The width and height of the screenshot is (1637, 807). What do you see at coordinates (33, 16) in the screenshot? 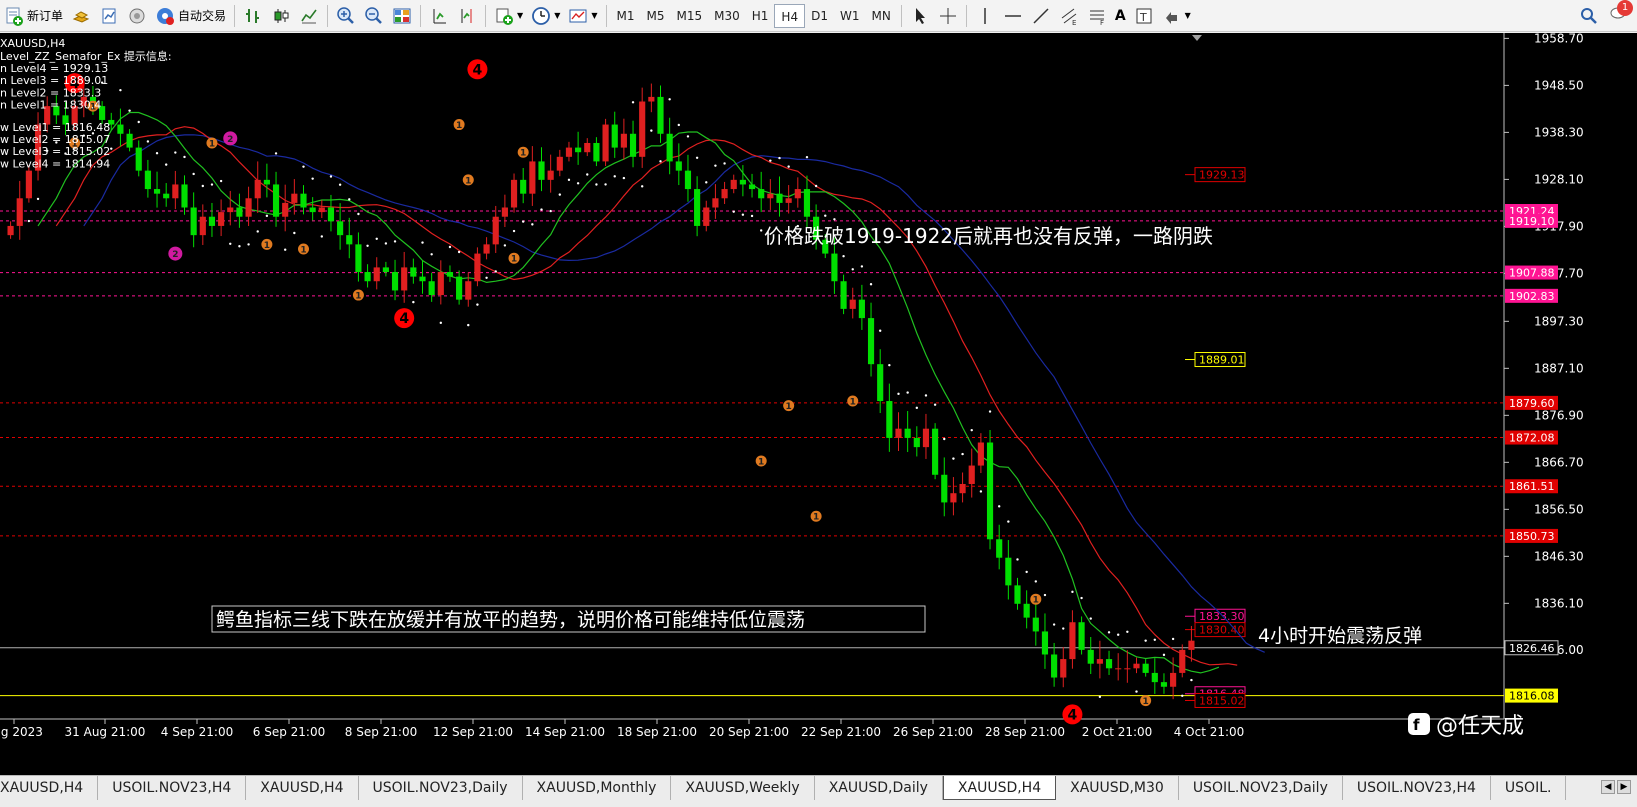
I see `new-order-button: 新订单` at bounding box center [33, 16].